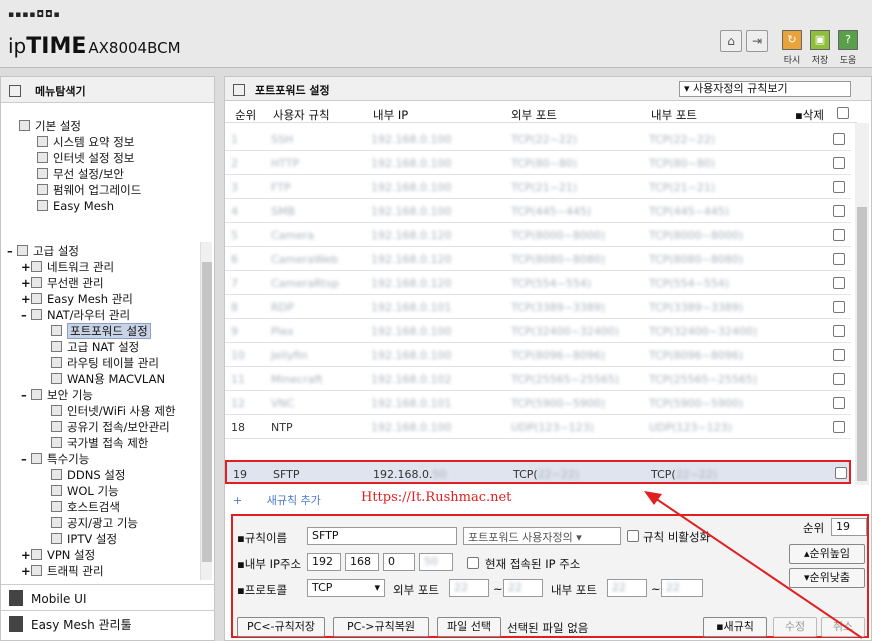 This screenshot has height=641, width=872. What do you see at coordinates (94, 523) in the screenshot?
I see `tree-item: 공지/광고 기능` at bounding box center [94, 523].